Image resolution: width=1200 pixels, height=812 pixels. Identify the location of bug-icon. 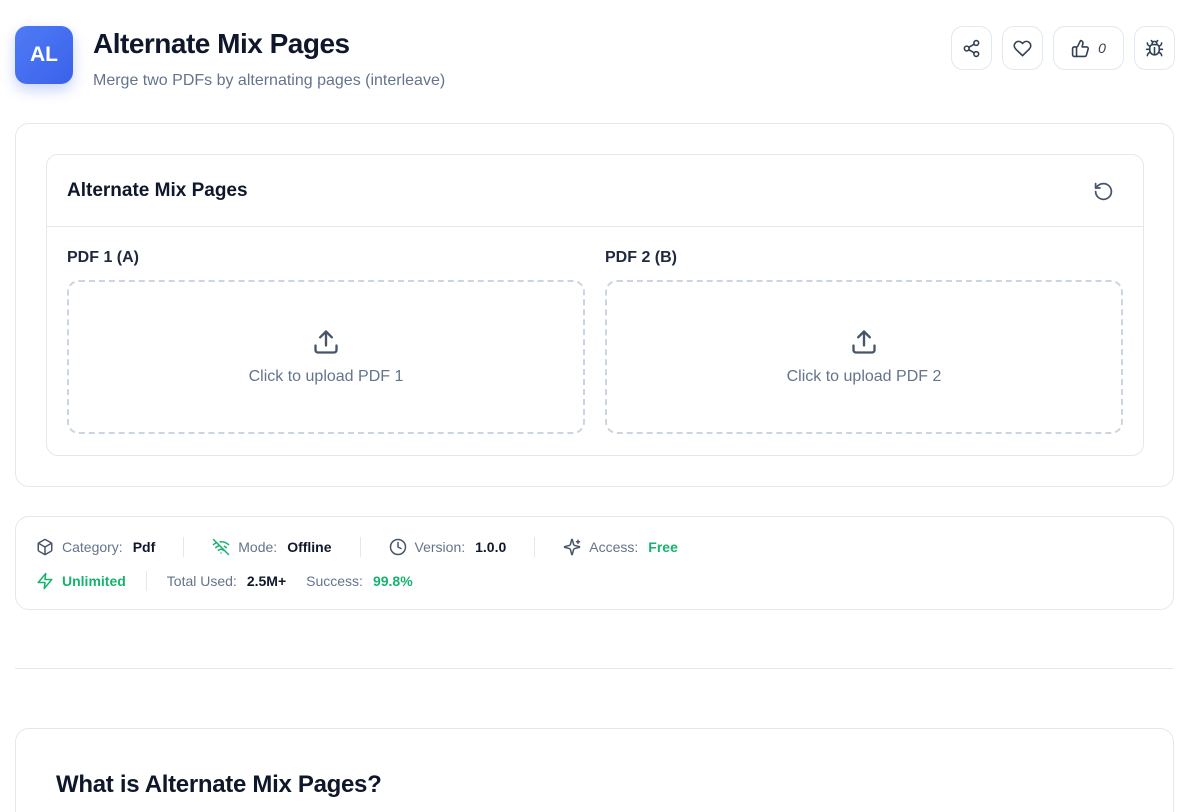
(1154, 47).